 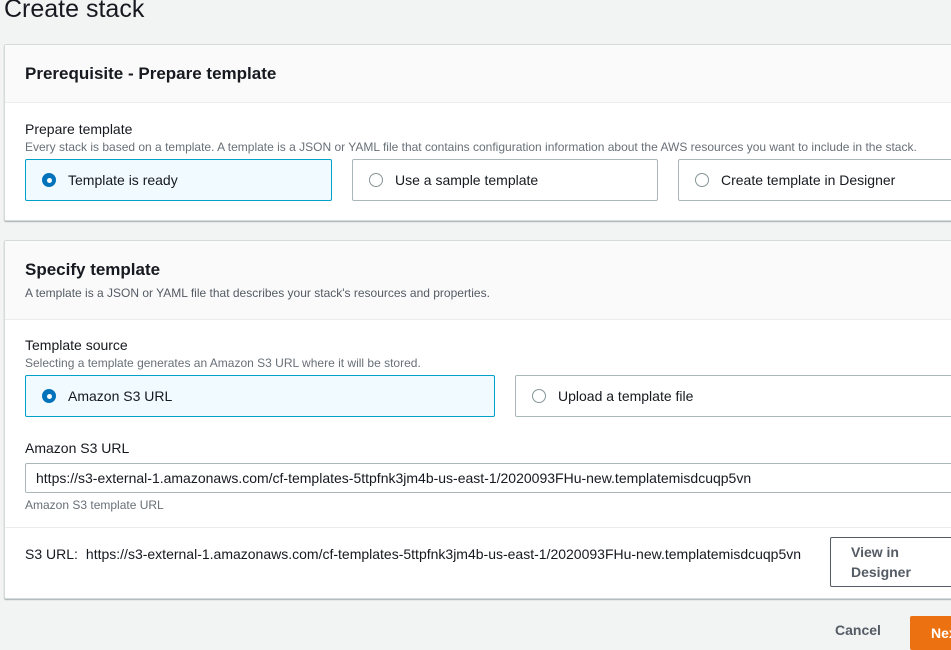 I want to click on next-button: Next, so click(x=930, y=633).